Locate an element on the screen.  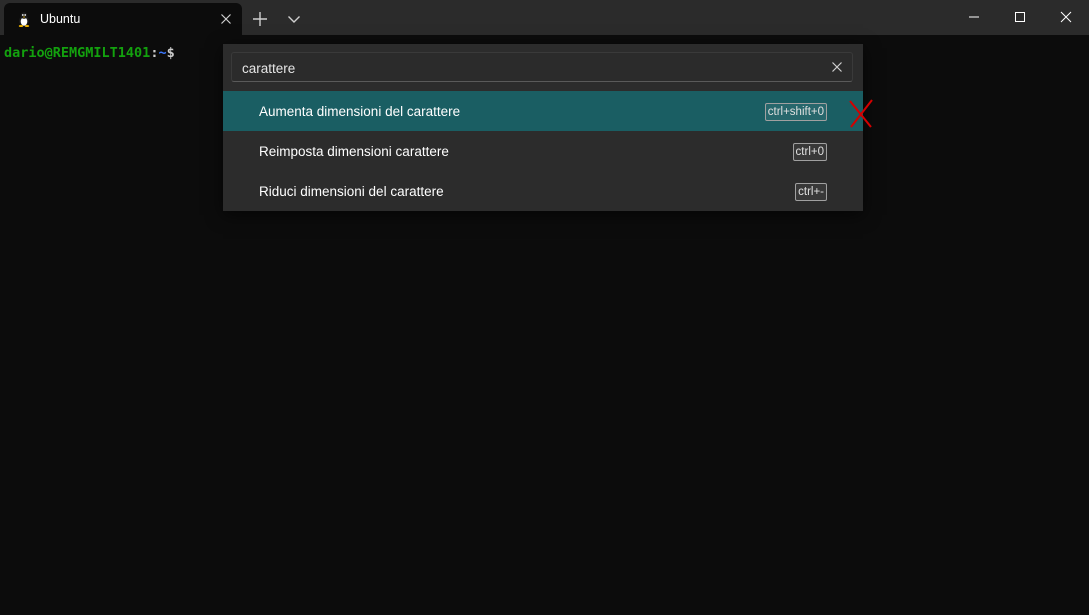
prompt-user-host: dario@REMGMILT1401 is located at coordinates (77, 53).